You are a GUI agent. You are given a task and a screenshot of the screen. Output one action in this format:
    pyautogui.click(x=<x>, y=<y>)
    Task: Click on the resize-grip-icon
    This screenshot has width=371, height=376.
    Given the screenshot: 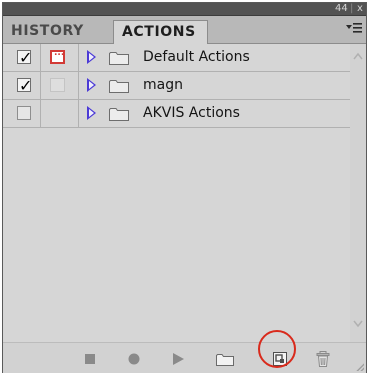 What is the action you would take?
    pyautogui.click(x=359, y=366)
    